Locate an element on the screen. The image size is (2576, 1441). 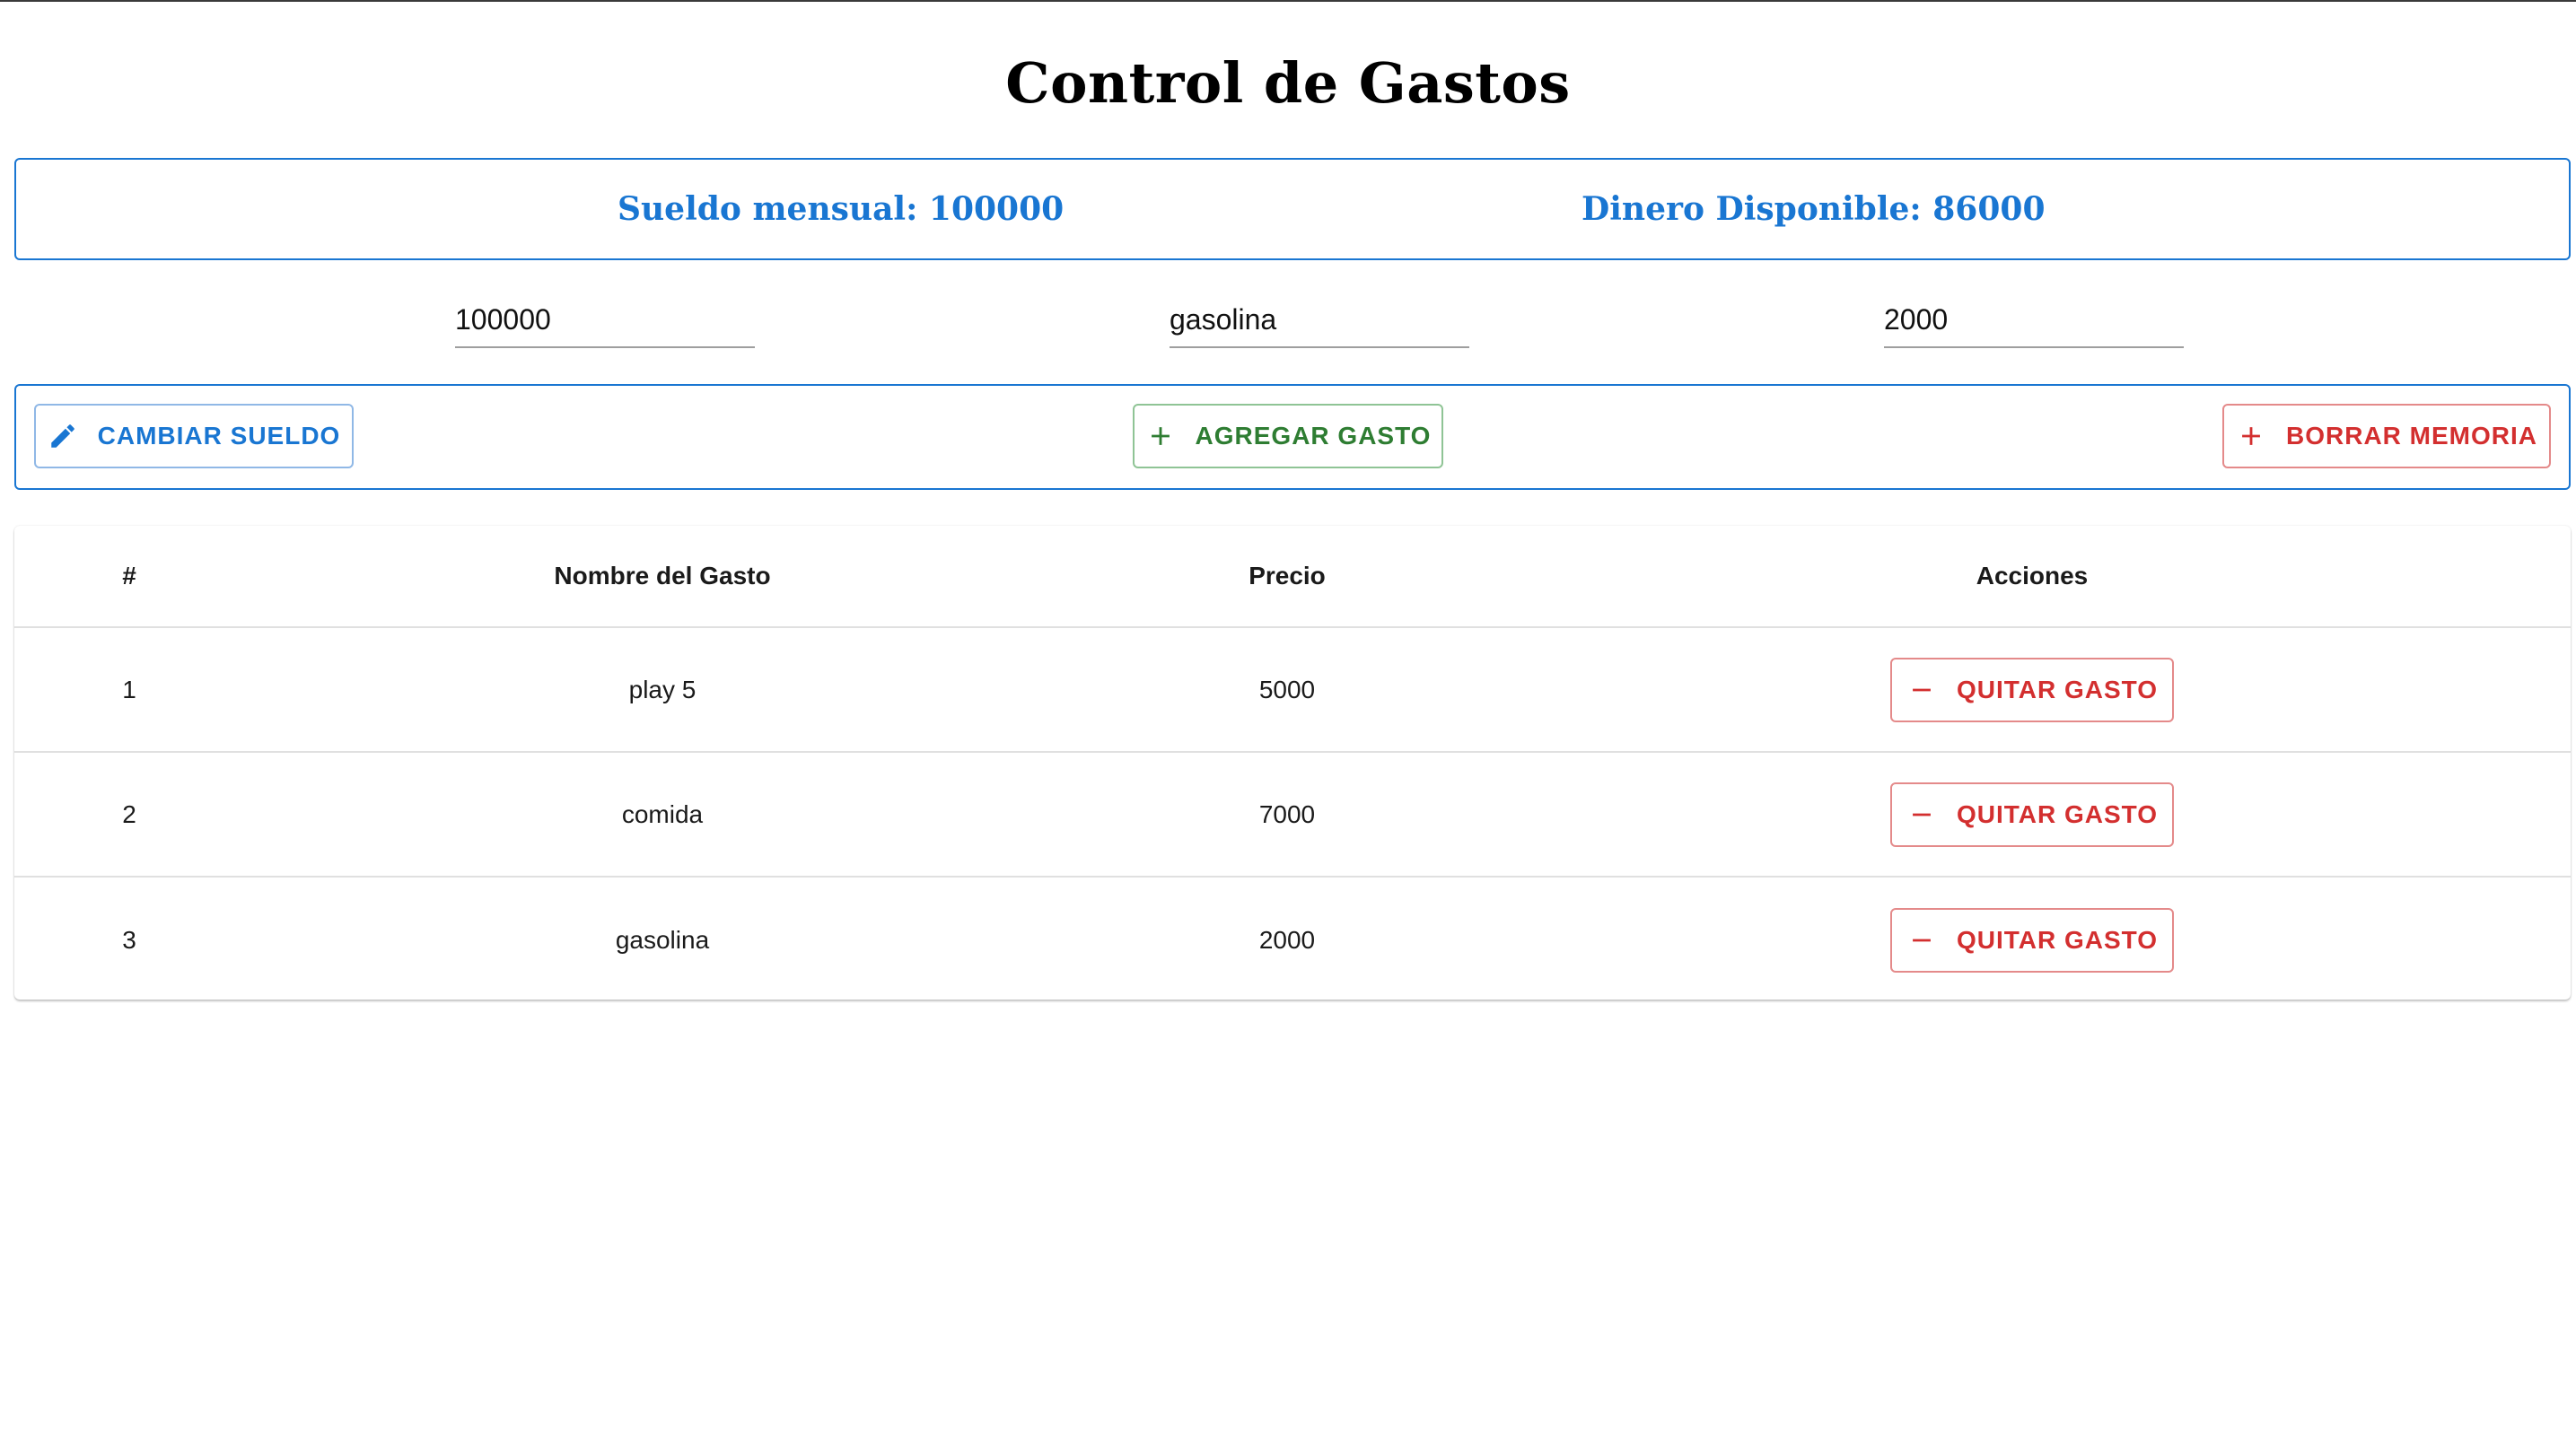
row-price: 7000 is located at coordinates (1287, 814).